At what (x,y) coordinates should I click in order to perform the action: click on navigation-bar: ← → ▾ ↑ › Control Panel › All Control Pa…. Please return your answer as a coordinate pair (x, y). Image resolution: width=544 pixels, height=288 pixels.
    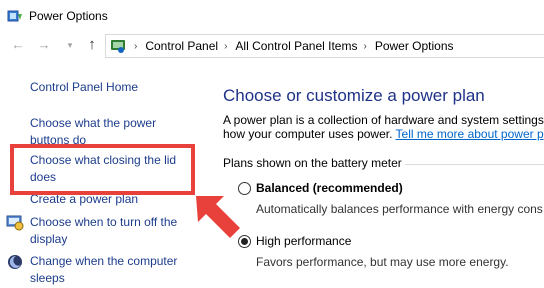
    Looking at the image, I should click on (272, 46).